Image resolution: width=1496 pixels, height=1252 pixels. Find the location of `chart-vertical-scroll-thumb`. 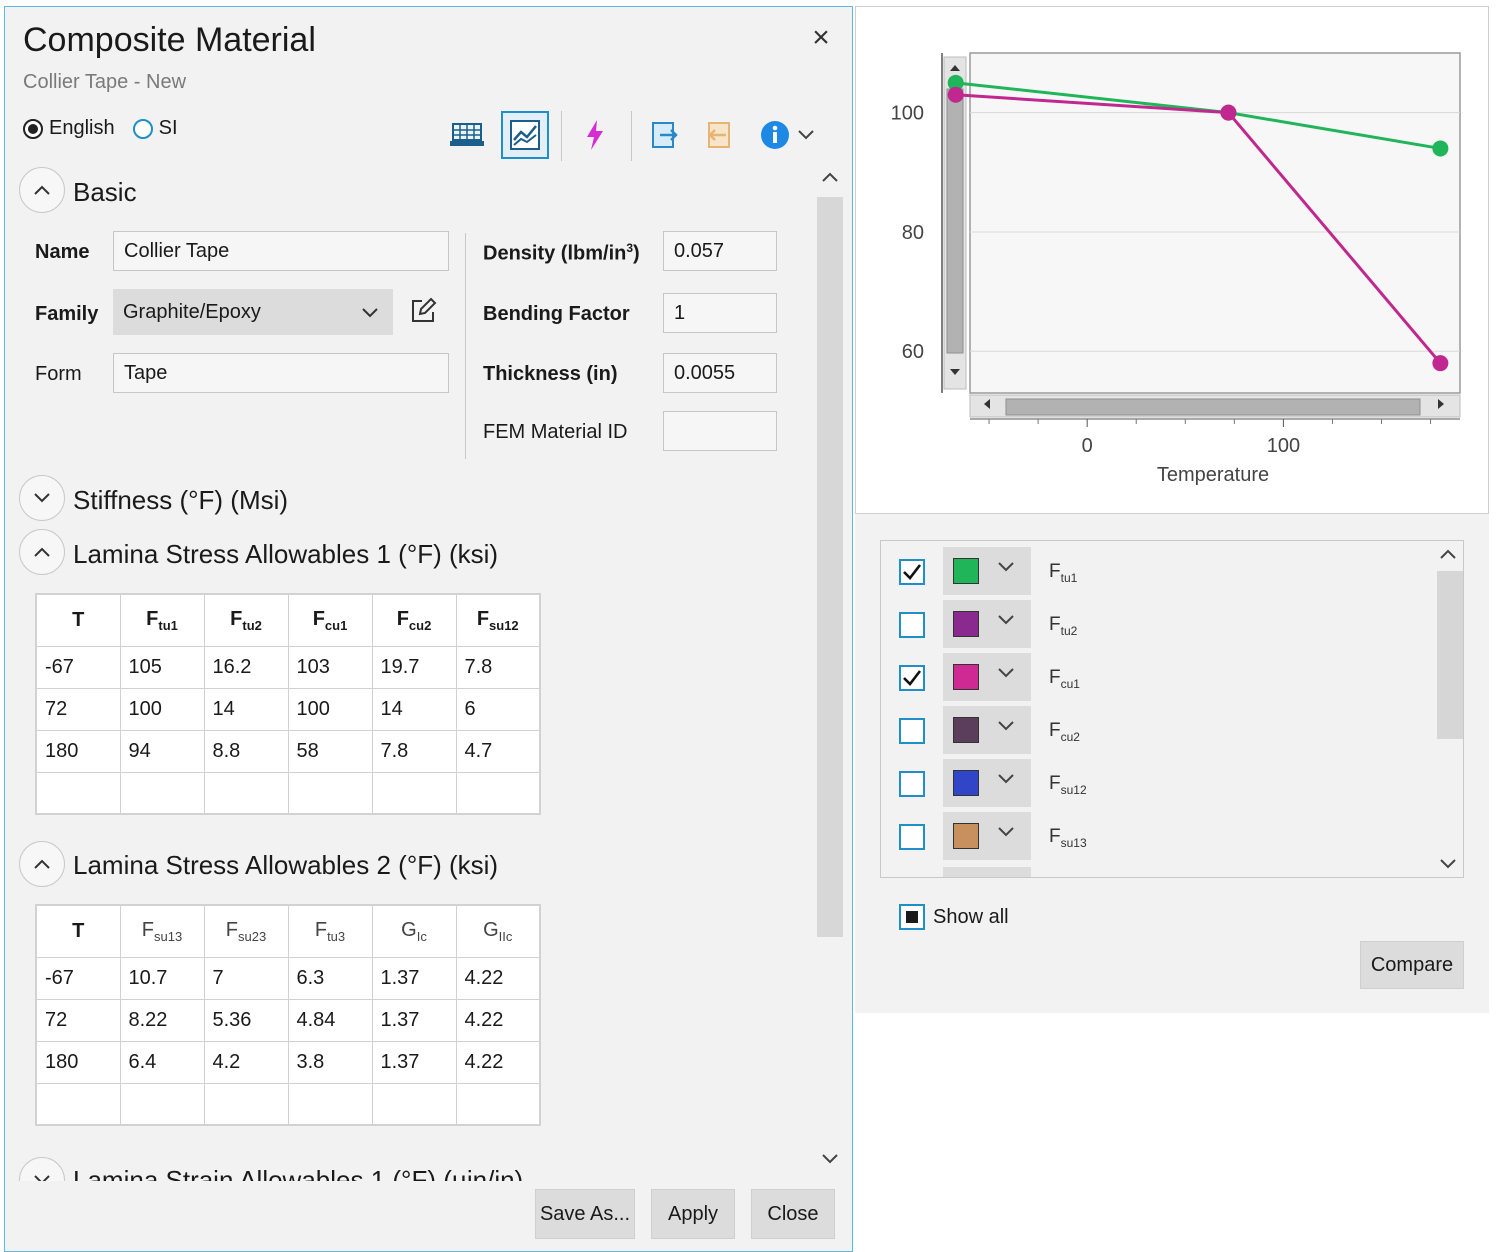

chart-vertical-scroll-thumb is located at coordinates (955, 221).